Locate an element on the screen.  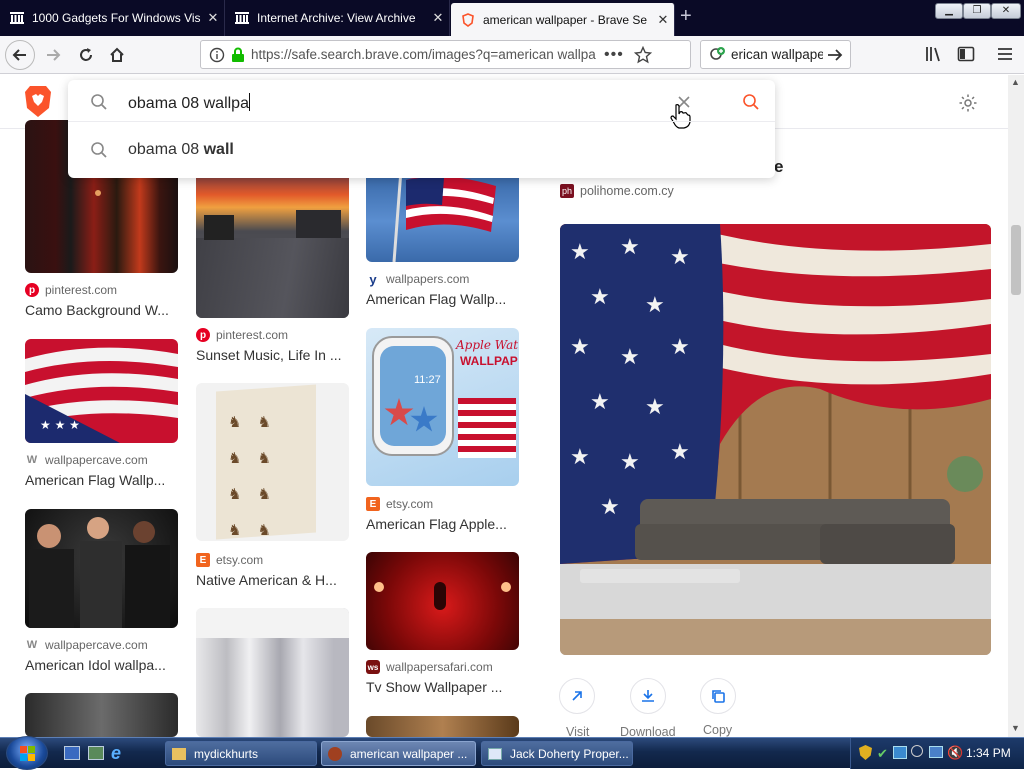
scrollbar-thumb is located at coordinates (1016, 260).